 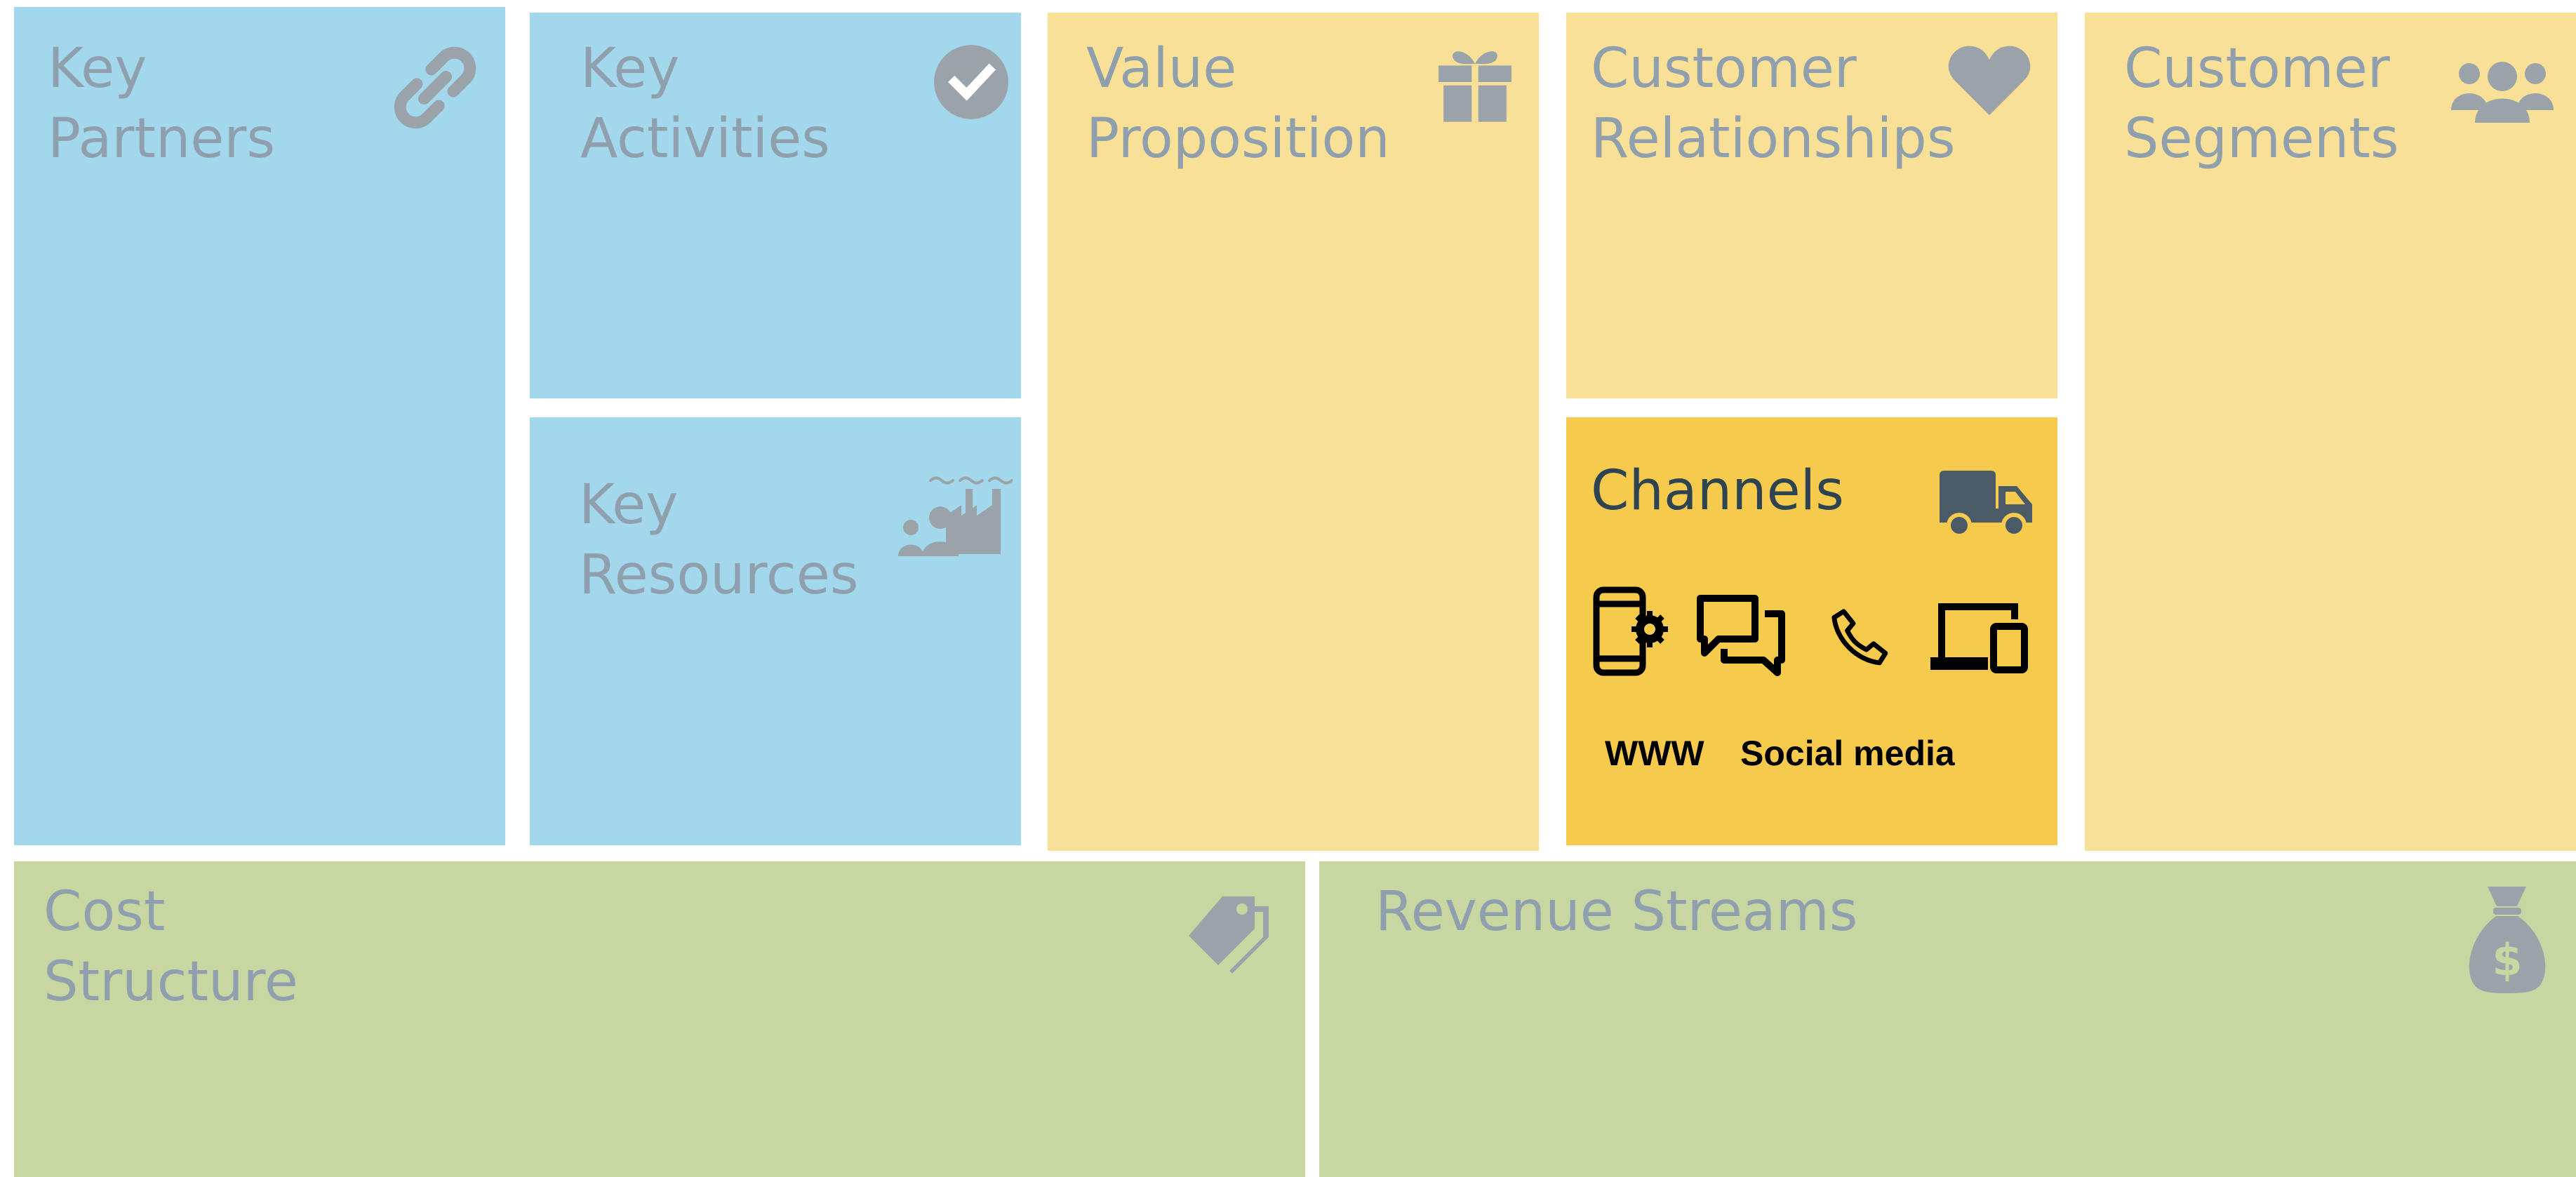 What do you see at coordinates (2261, 103) in the screenshot?
I see `customer-segments-title: Customer Segments` at bounding box center [2261, 103].